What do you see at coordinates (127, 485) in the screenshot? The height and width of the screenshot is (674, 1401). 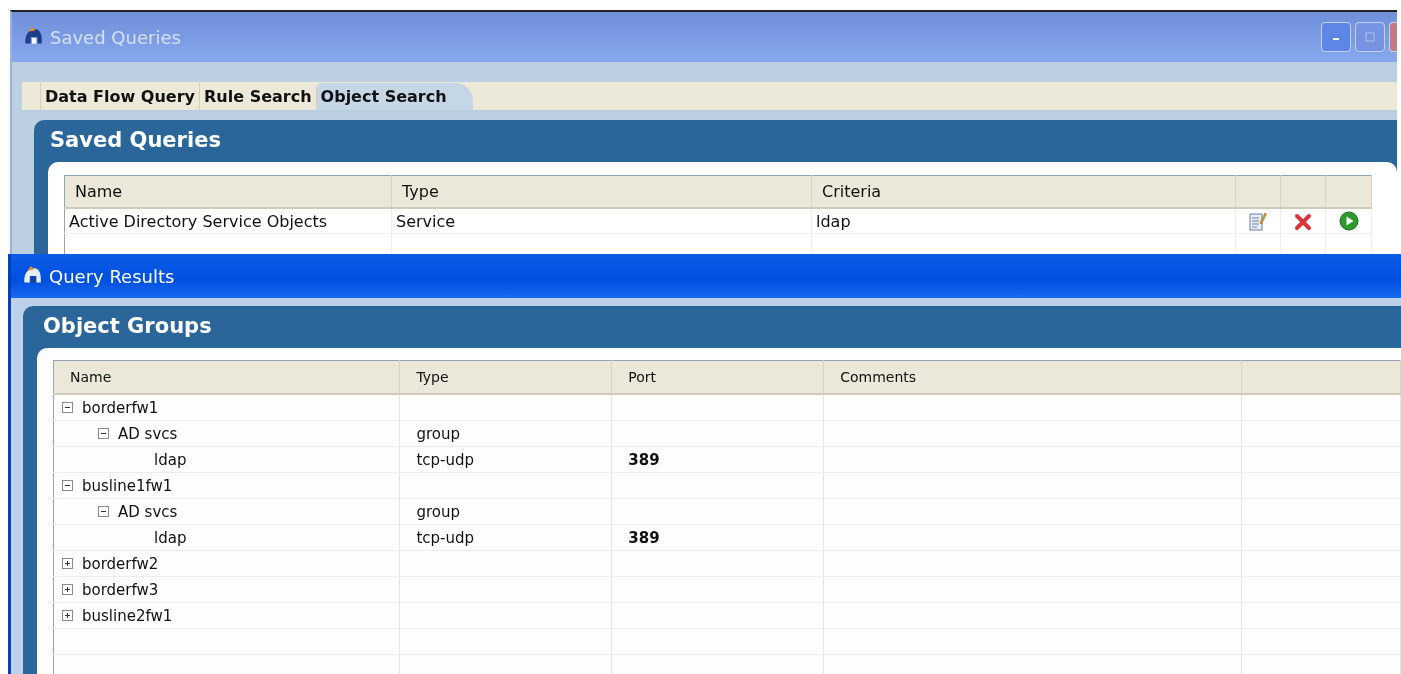 I see `tree-item: busline1fw1` at bounding box center [127, 485].